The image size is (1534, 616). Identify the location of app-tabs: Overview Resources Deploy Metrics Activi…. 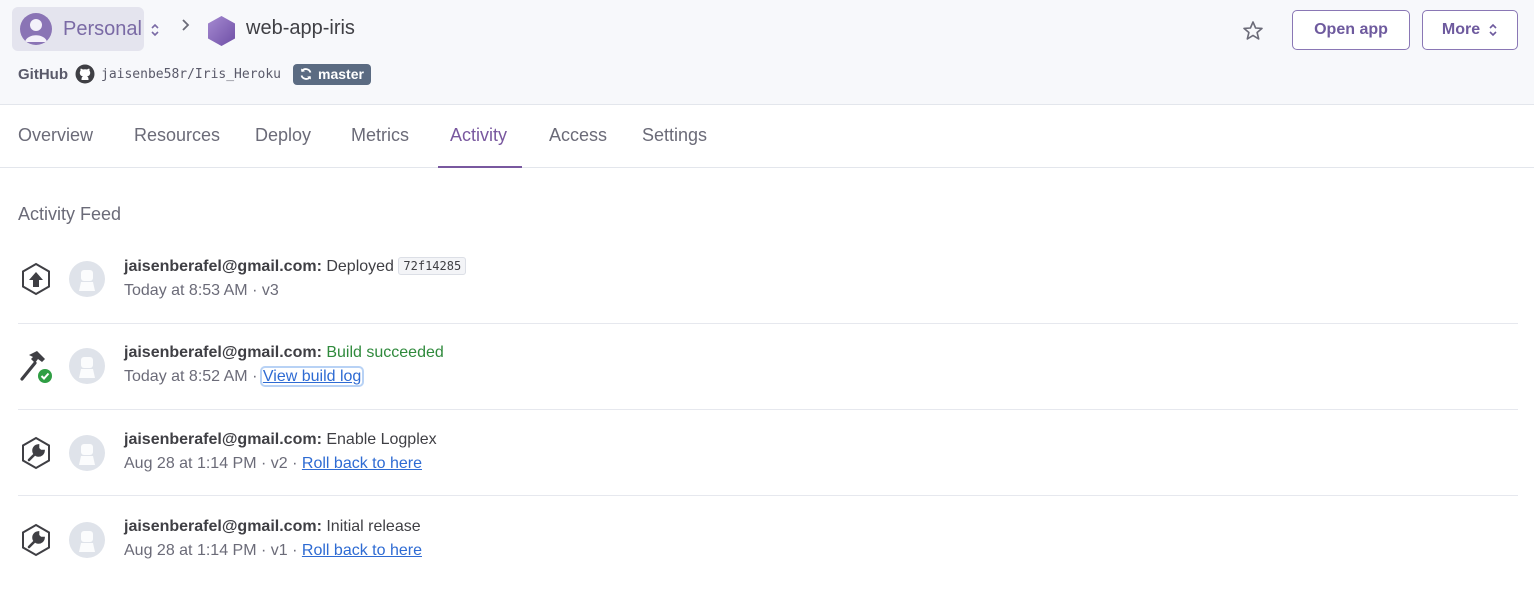
(767, 136).